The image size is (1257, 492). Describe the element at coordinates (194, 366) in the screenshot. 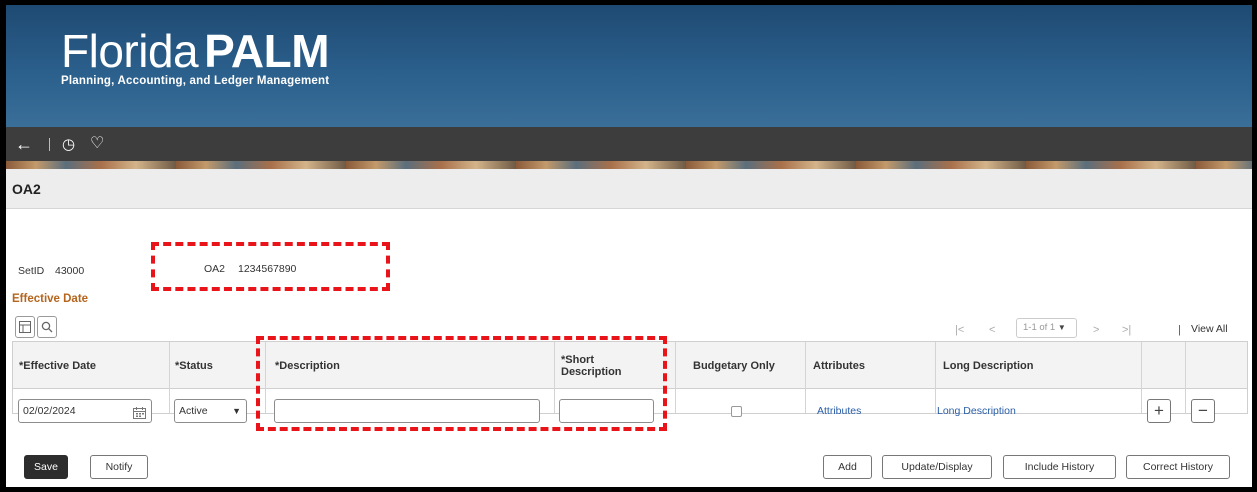

I see `col-header-status: *Status` at that location.